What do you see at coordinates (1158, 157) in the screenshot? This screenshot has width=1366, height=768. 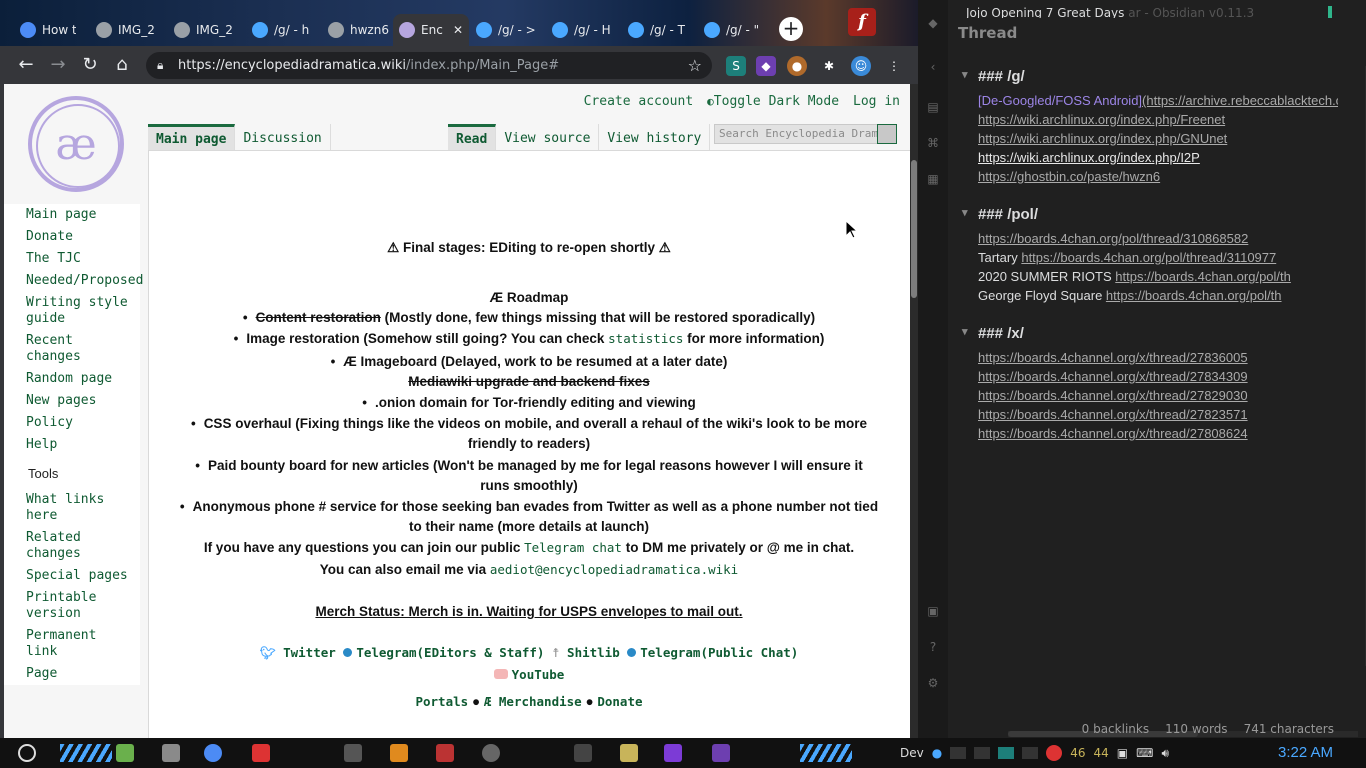 I see `url-link: https://wiki.archlinux.org/index.php/I2P` at bounding box center [1158, 157].